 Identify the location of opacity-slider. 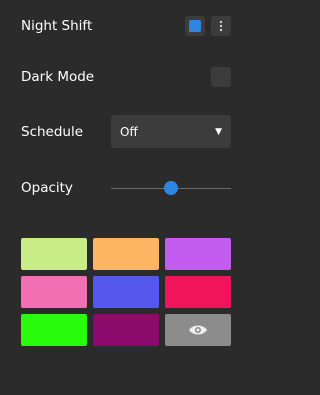
(171, 188).